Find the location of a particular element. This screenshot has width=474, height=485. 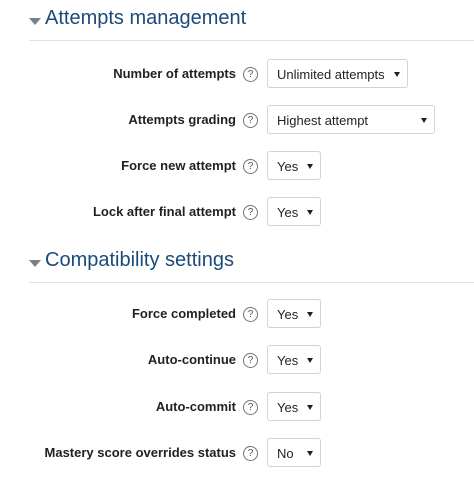

number-of-attempts-select: Unlimited attempts is located at coordinates (337, 73).